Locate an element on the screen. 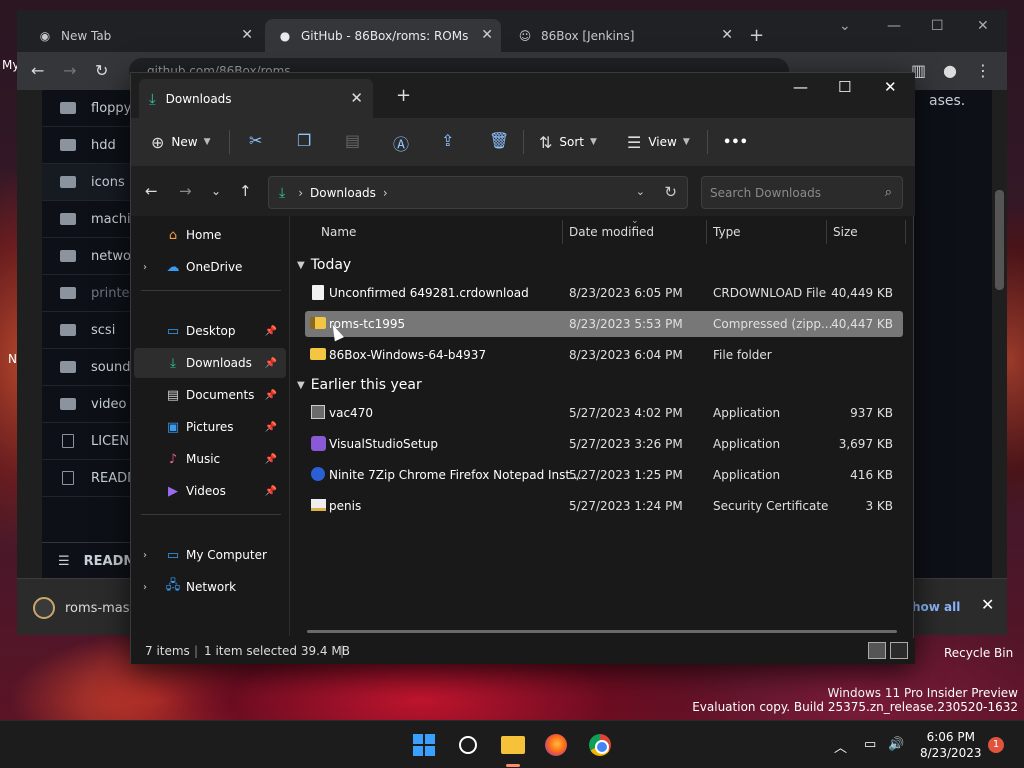 The height and width of the screenshot is (768, 1024). taskbar-firefox is located at coordinates (556, 745).